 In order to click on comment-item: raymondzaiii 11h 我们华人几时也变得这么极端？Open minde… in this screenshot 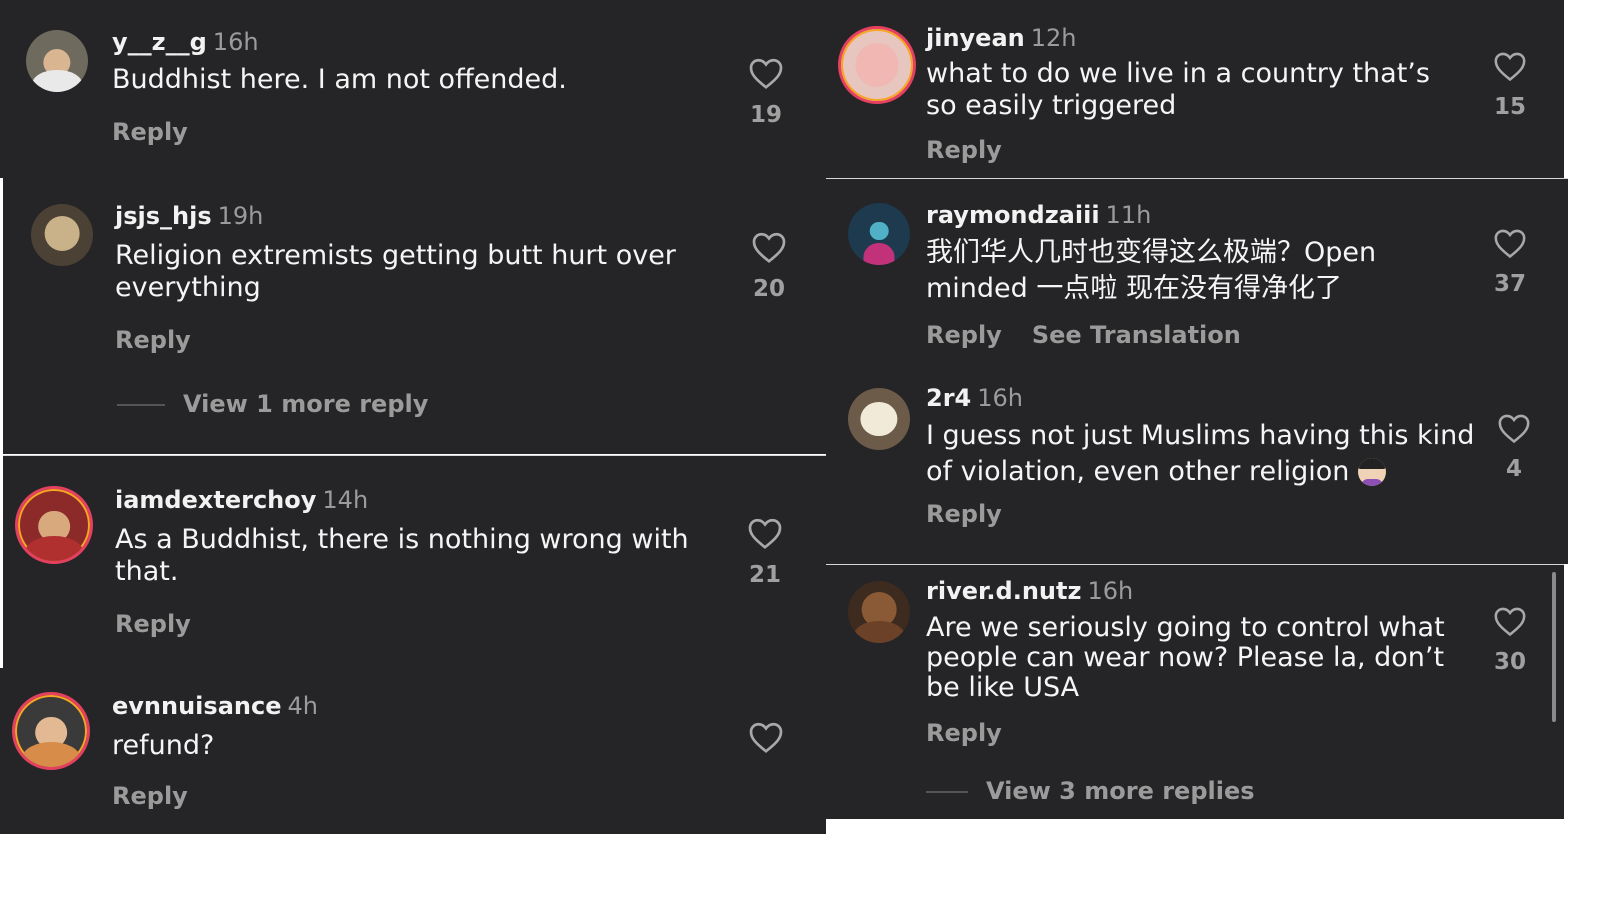, I will do `click(1197, 274)`.